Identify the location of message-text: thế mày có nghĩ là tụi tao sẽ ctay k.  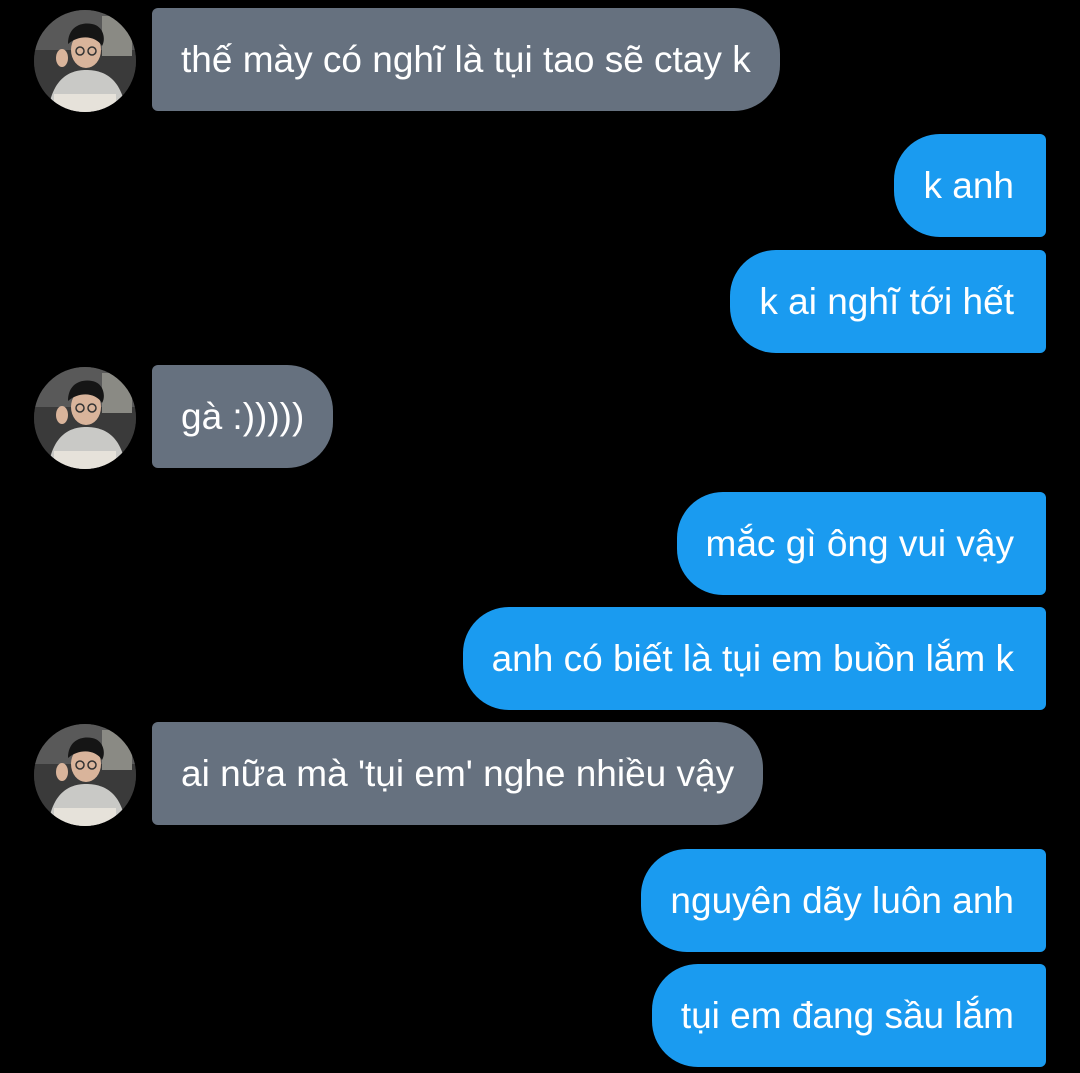
(466, 59).